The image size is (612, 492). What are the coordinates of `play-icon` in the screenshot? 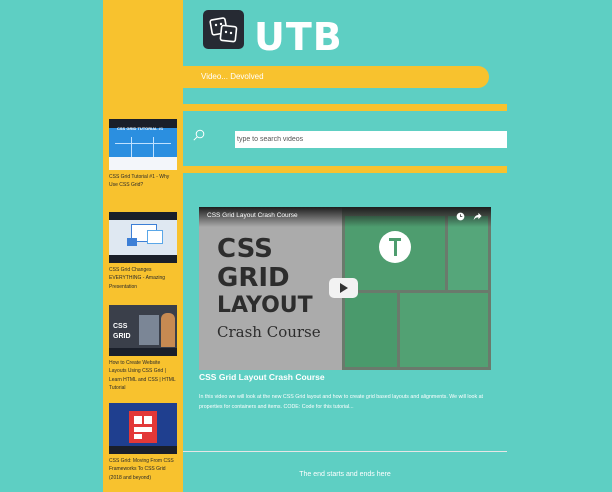 It's located at (344, 288).